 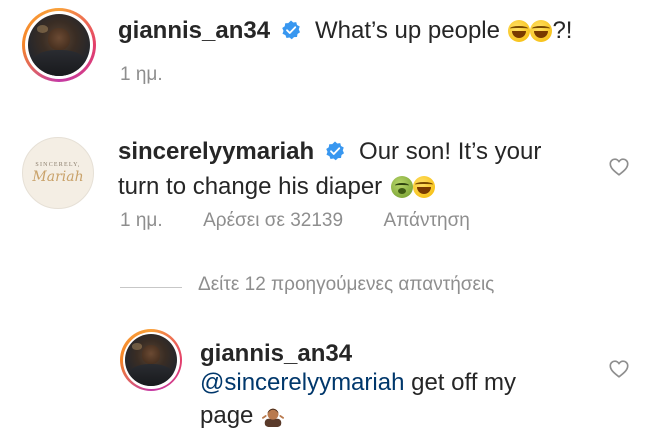 What do you see at coordinates (407, 30) in the screenshot?
I see `post-caption: What’s up people` at bounding box center [407, 30].